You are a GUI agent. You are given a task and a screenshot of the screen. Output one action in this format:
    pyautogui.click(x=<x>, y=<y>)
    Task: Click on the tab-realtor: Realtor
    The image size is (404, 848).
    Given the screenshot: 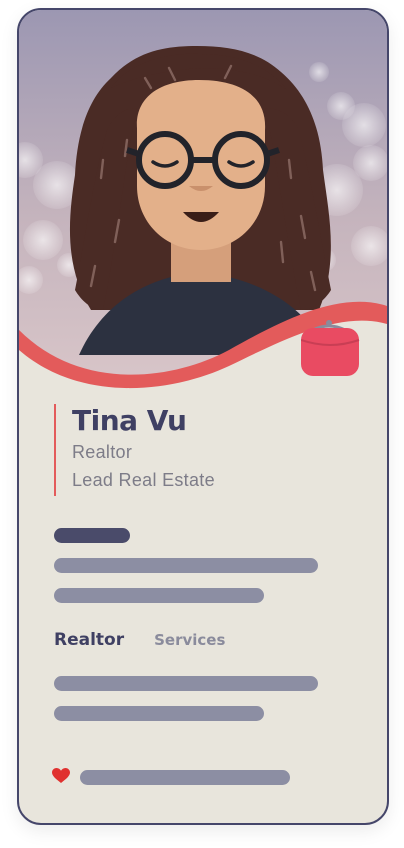 What is the action you would take?
    pyautogui.click(x=89, y=640)
    